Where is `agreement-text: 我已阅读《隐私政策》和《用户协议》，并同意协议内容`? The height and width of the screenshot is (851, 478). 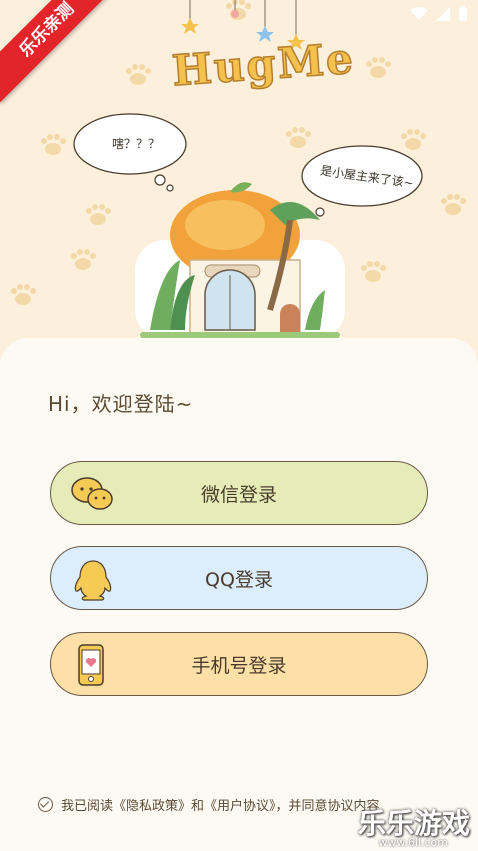
agreement-text: 我已阅读《隐私政策》和《用户协议》，并同意协议内容 is located at coordinates (220, 804).